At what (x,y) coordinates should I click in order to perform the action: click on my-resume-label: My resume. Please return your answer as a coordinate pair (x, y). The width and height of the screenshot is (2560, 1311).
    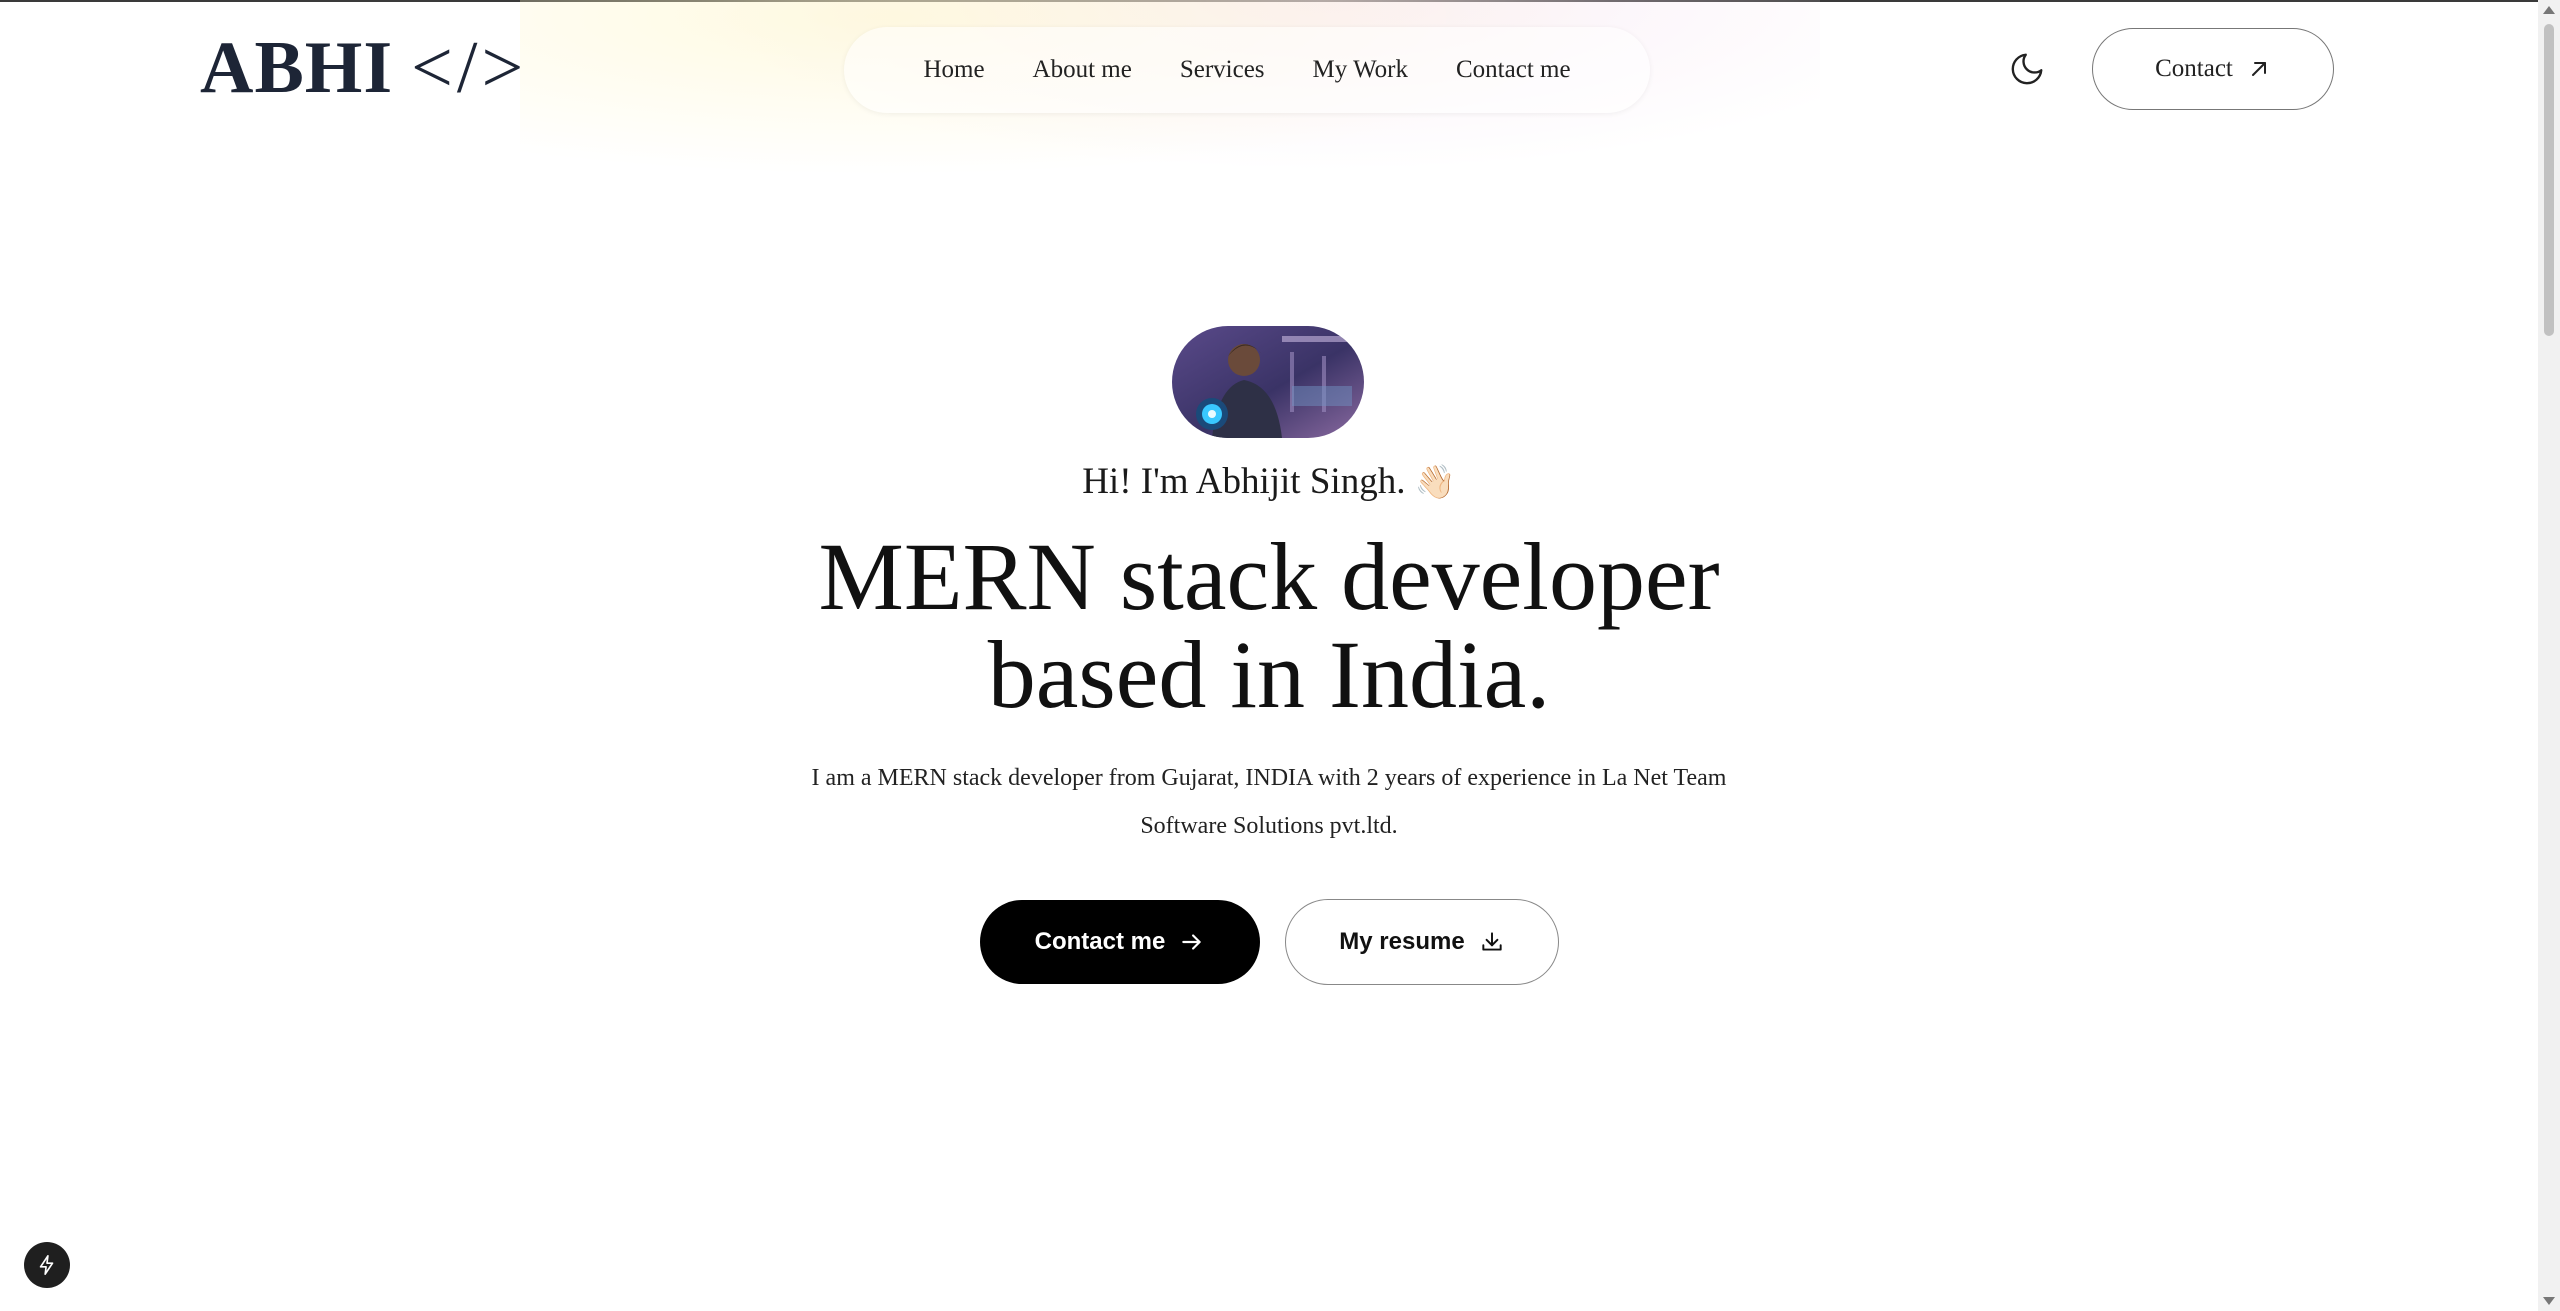
    Looking at the image, I should click on (1402, 941).